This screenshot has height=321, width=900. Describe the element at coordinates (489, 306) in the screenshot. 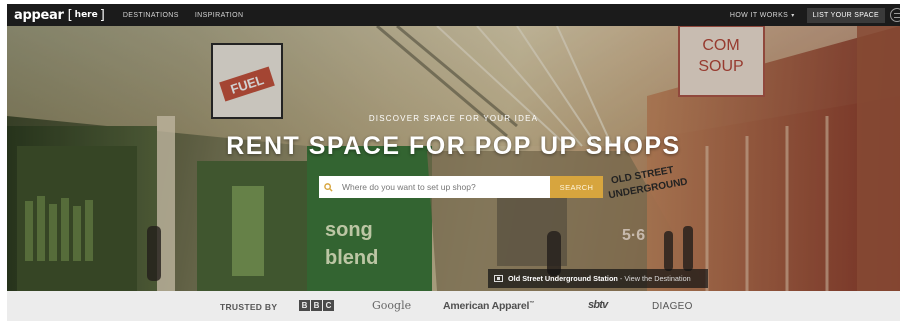

I see `american-apparel-logo: American Apparel™` at that location.